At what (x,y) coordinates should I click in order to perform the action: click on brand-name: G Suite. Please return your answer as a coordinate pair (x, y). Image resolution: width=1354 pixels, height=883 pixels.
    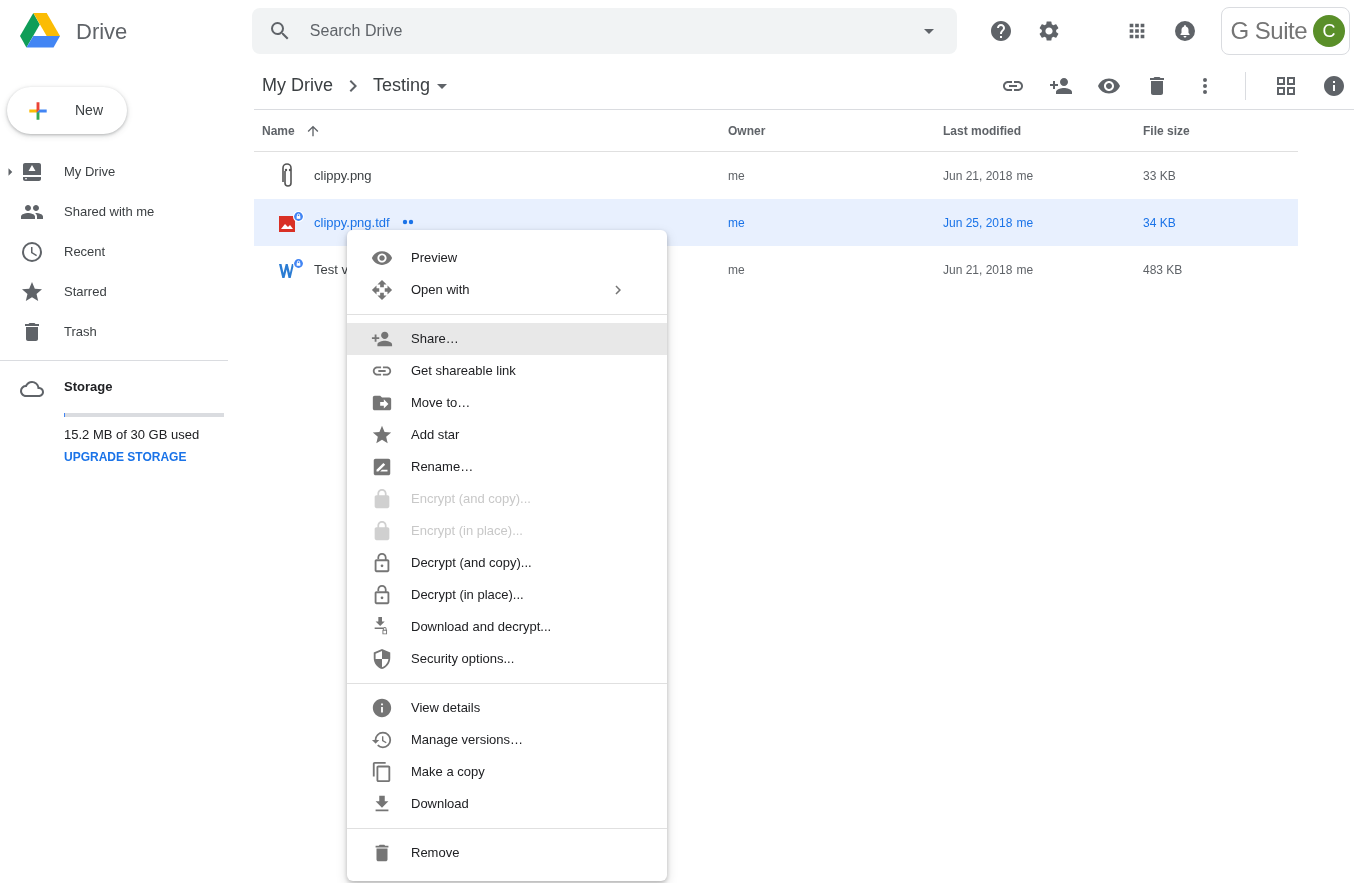
    Looking at the image, I should click on (1268, 31).